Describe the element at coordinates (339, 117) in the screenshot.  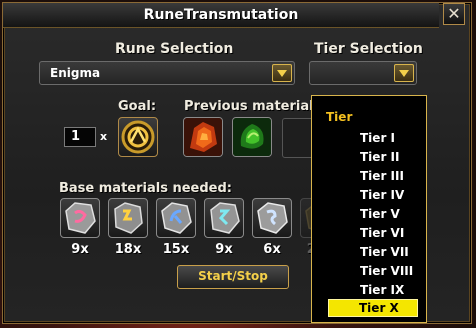
I see `tier-menu-header: Tier` at that location.